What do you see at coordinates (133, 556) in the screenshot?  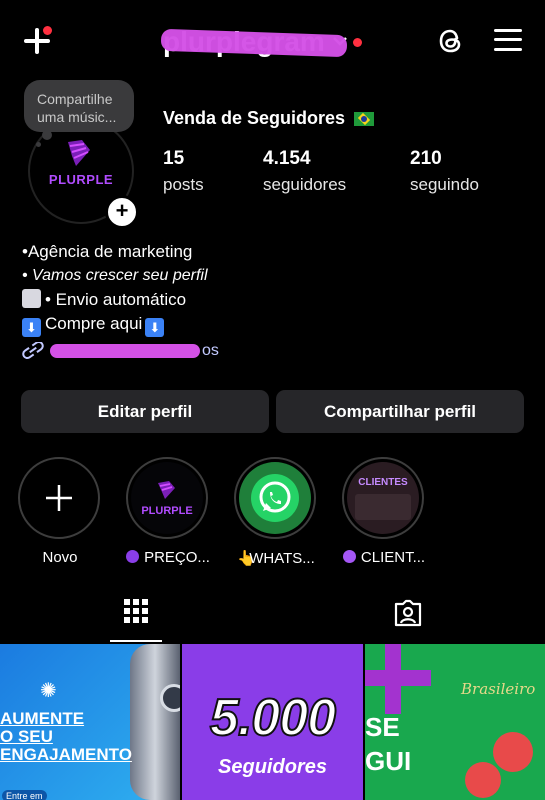 I see `purple-circle-icon` at bounding box center [133, 556].